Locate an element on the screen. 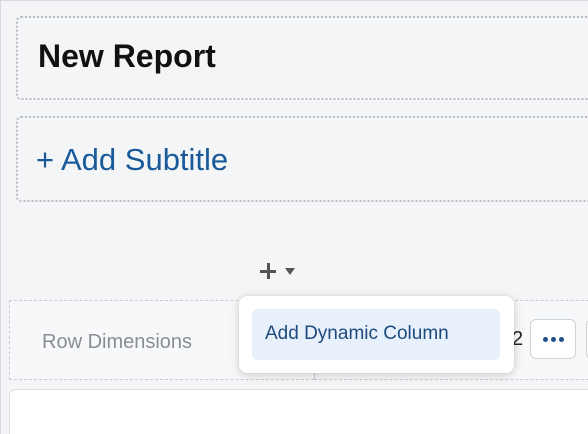  more-options-button is located at coordinates (553, 339).